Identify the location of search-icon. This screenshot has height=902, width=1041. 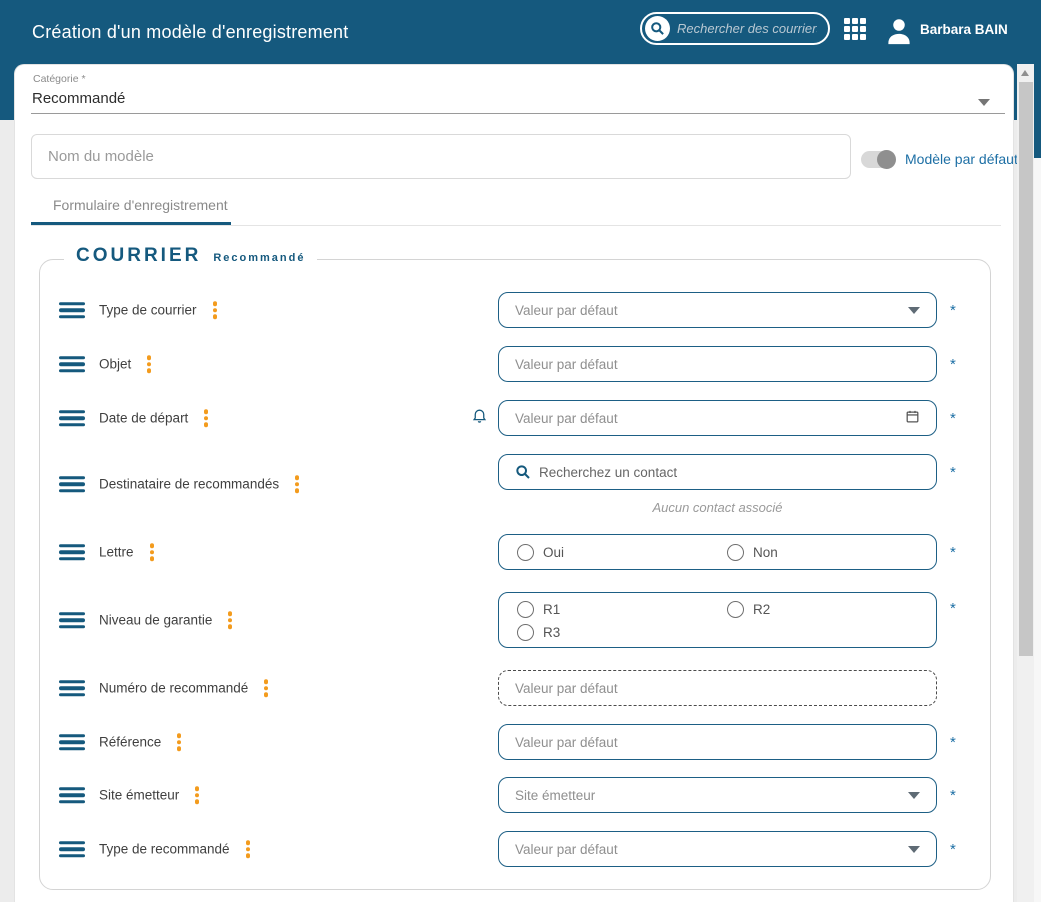
(657, 28).